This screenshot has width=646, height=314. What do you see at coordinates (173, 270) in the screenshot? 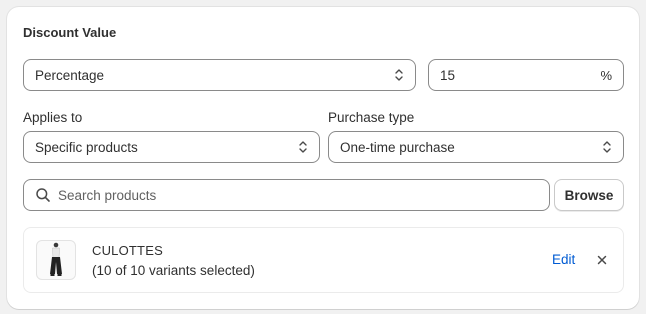
I see `product-variants: (10 of 10 variants selected)` at bounding box center [173, 270].